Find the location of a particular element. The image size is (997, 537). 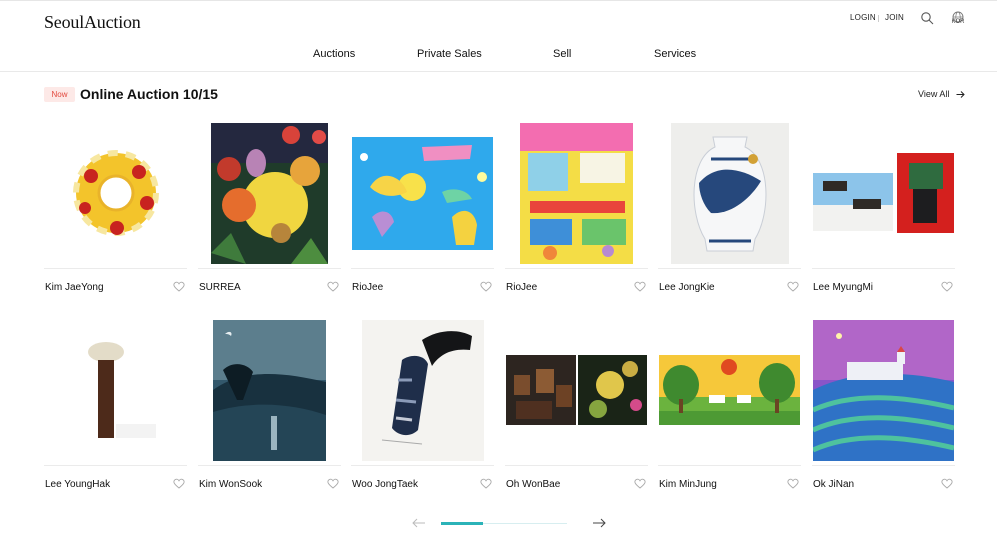

artist-name: Lee YoungHak is located at coordinates (78, 484).